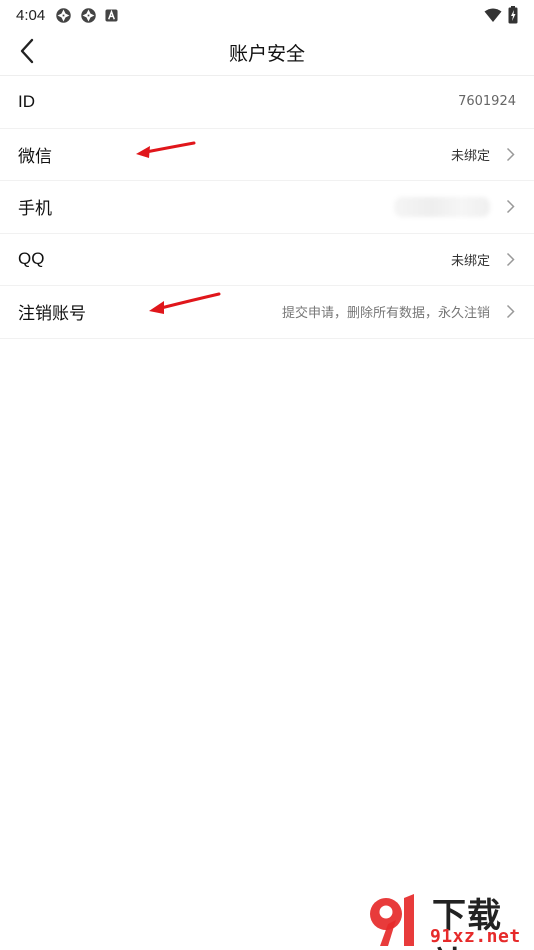 The height and width of the screenshot is (950, 534). I want to click on row-id: ID 7601924, so click(267, 102).